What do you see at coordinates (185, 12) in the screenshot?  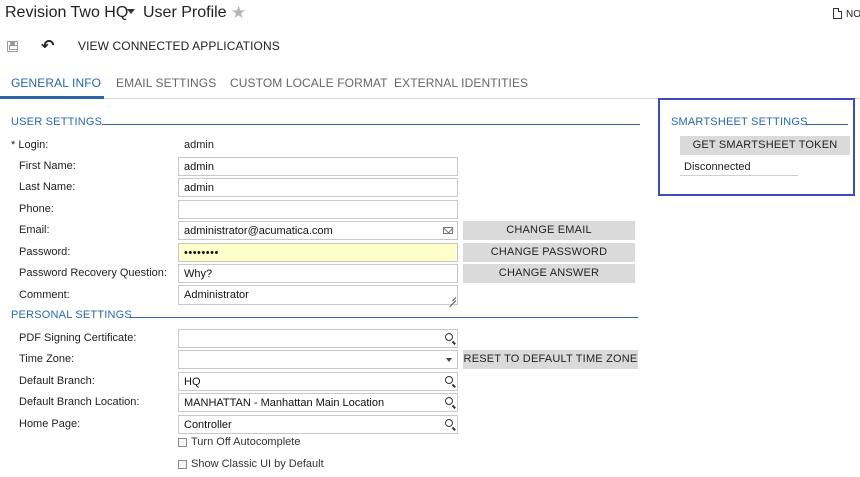 I see `page-title: User Profile` at bounding box center [185, 12].